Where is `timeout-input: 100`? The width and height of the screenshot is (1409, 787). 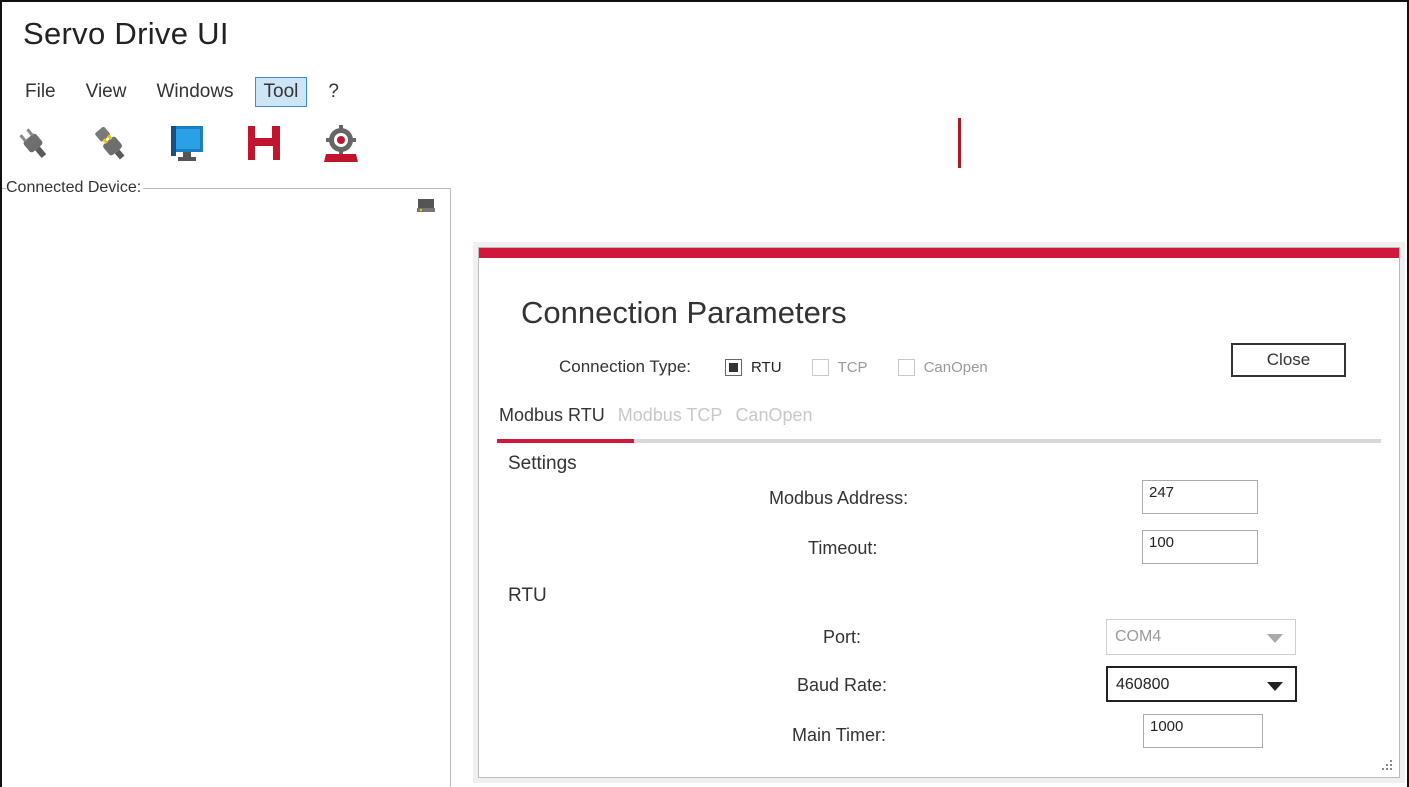 timeout-input: 100 is located at coordinates (1200, 547).